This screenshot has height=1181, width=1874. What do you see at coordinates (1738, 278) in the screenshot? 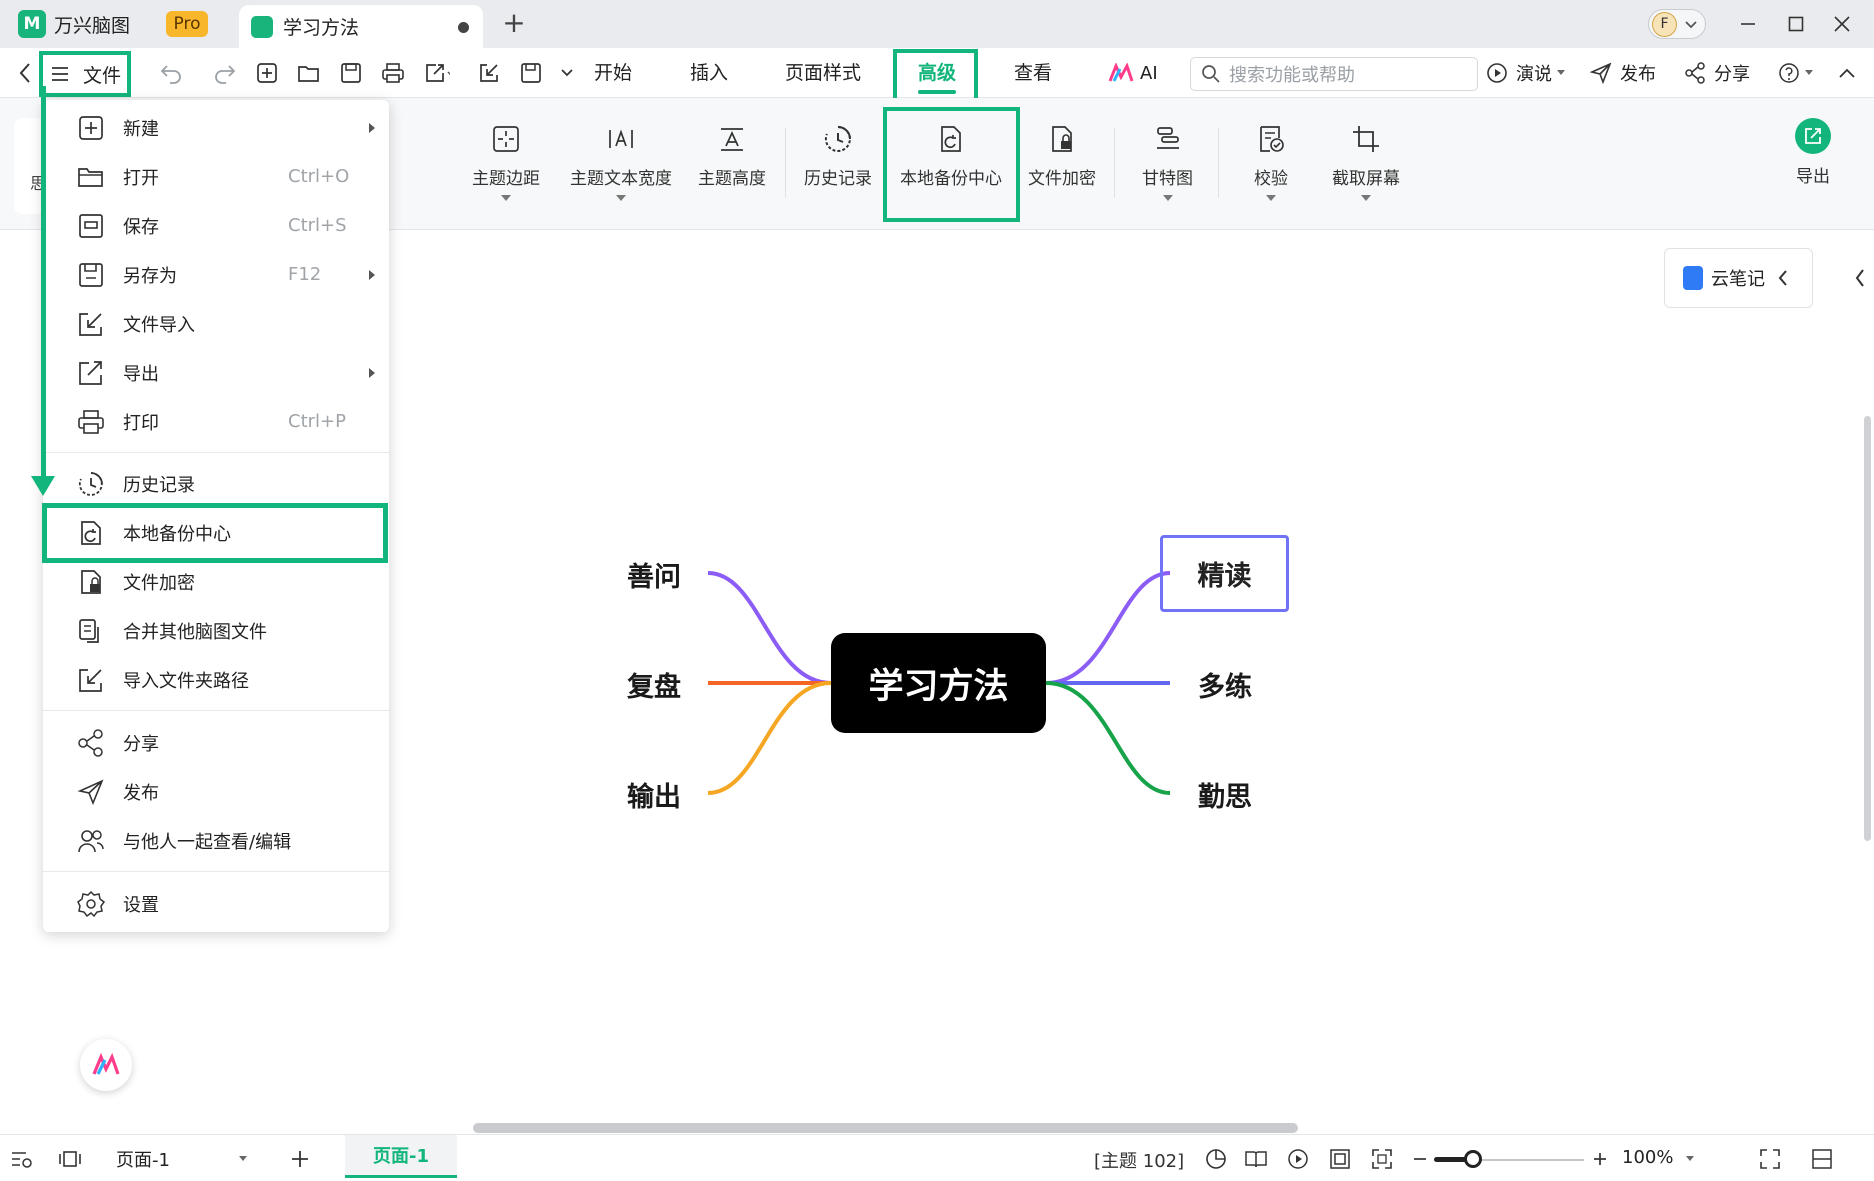
I see `cloud-note-button: 云笔记` at bounding box center [1738, 278].